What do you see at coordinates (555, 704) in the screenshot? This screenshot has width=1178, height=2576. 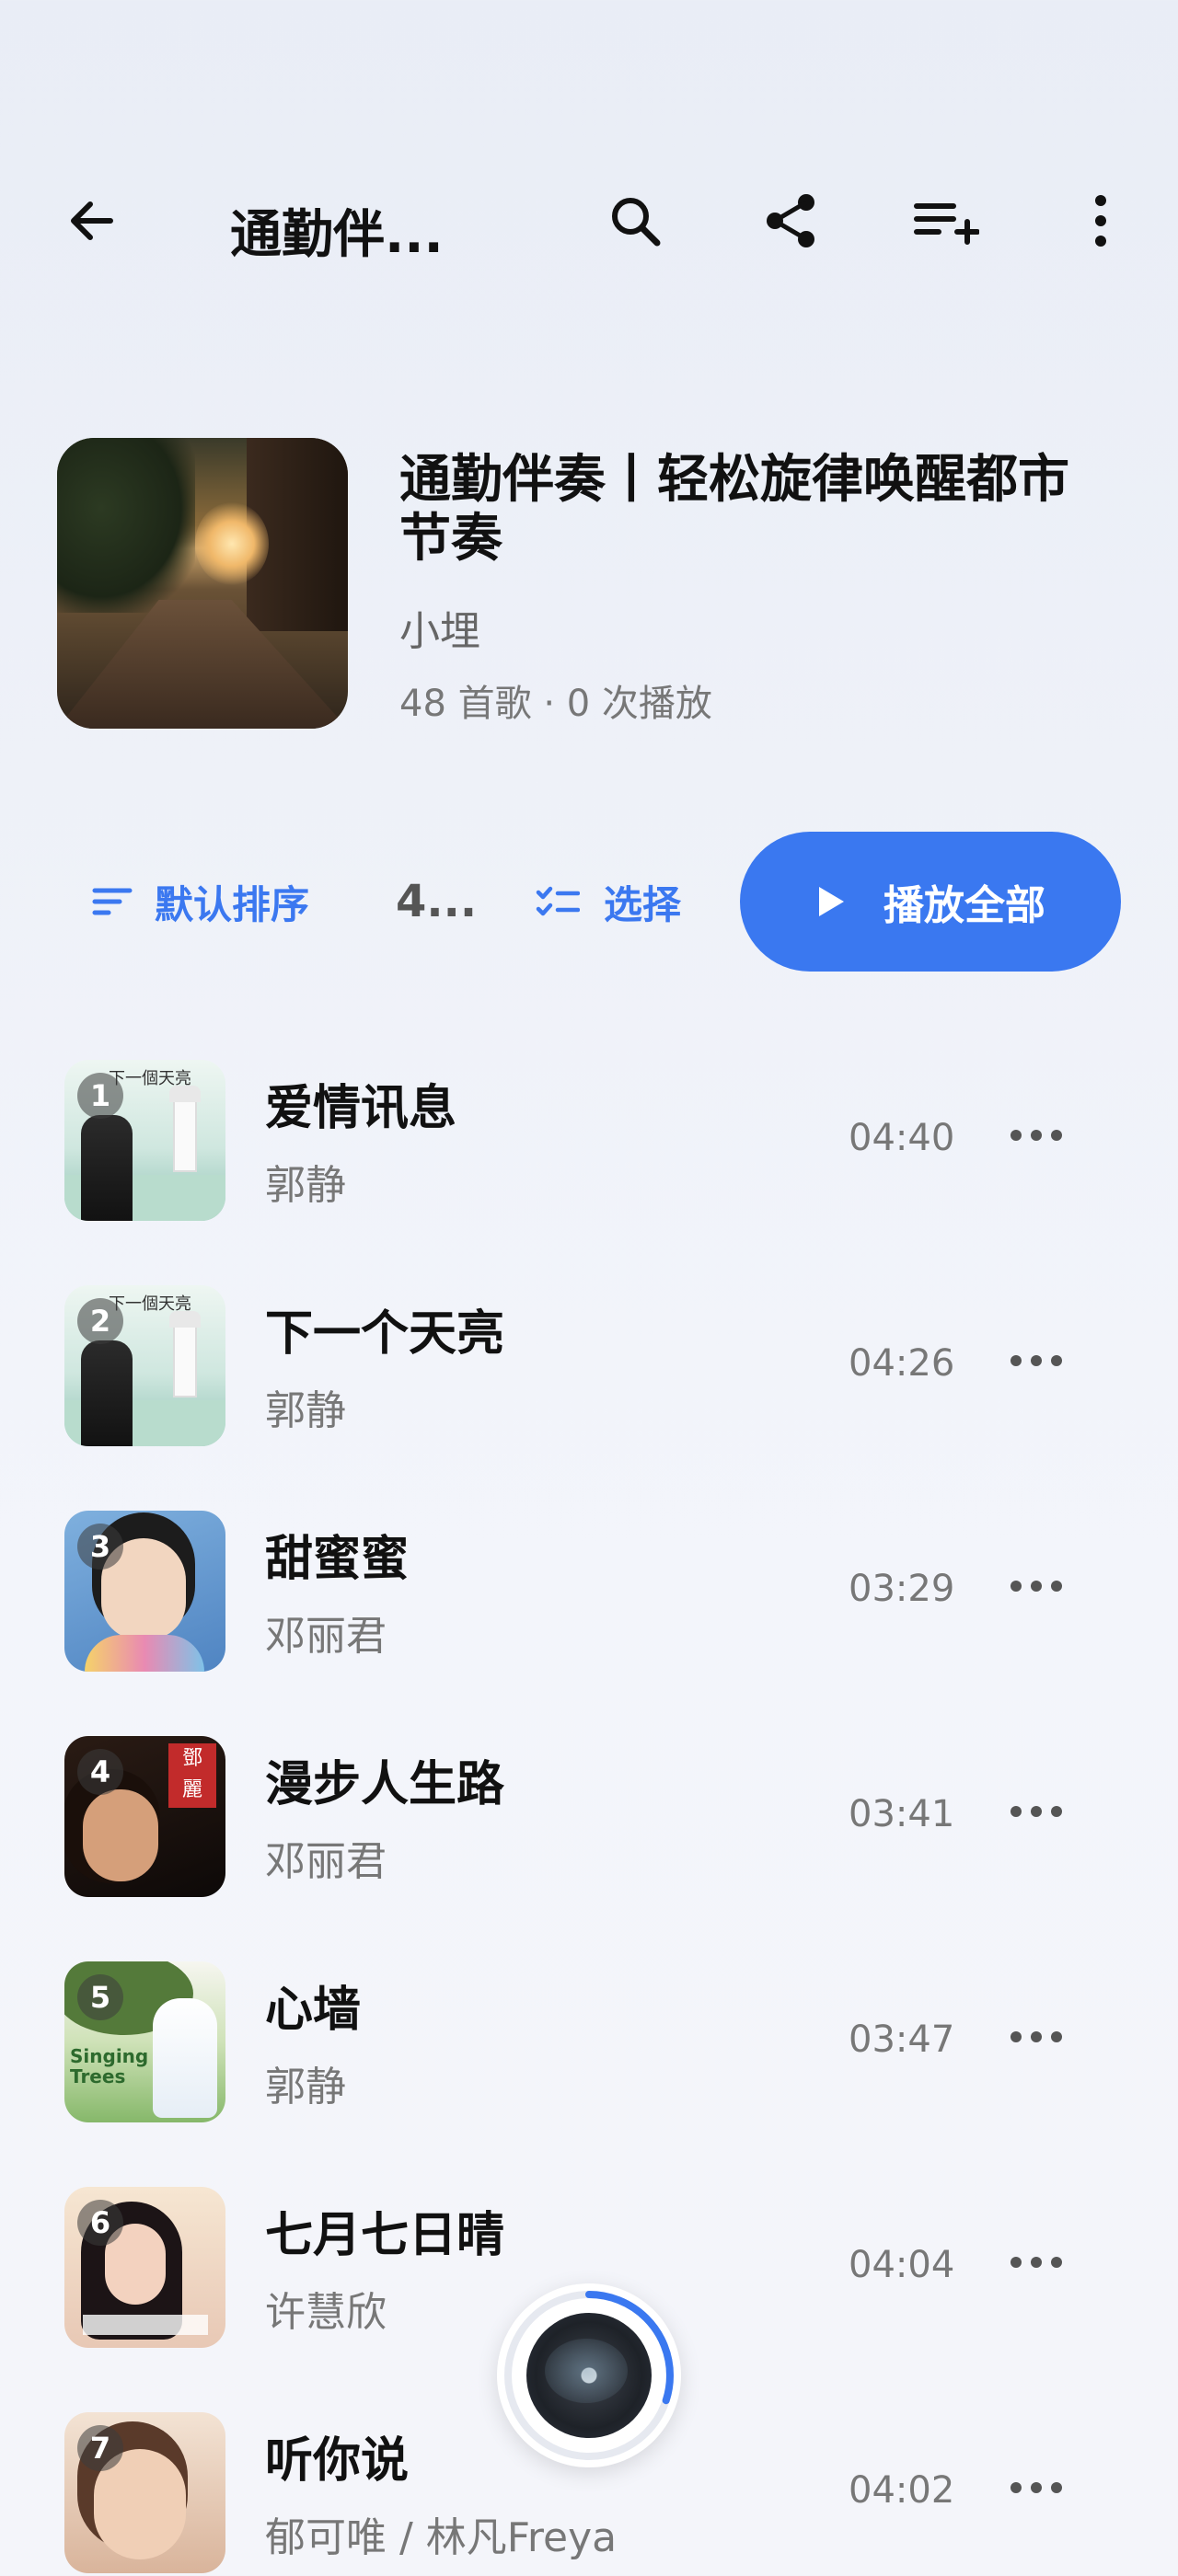 I see `playlist-stats: 48 首歌 · 0 次播放` at bounding box center [555, 704].